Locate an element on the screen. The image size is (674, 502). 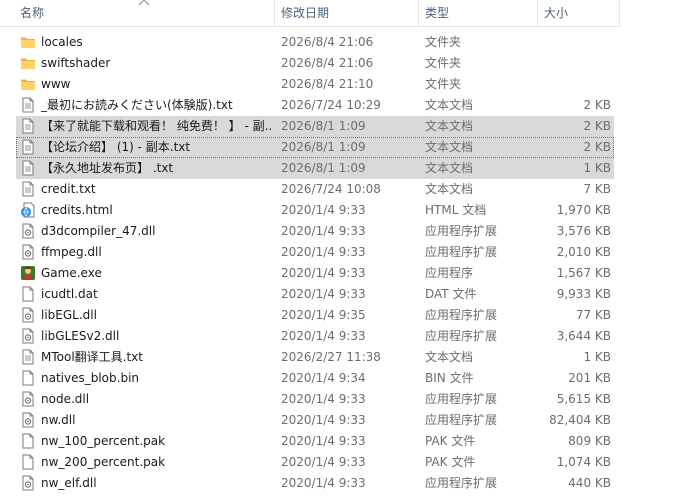
file-row: nw_elf.dll 2020/1/4 9:33 应用程序扩展 440 KB is located at coordinates (315, 483).